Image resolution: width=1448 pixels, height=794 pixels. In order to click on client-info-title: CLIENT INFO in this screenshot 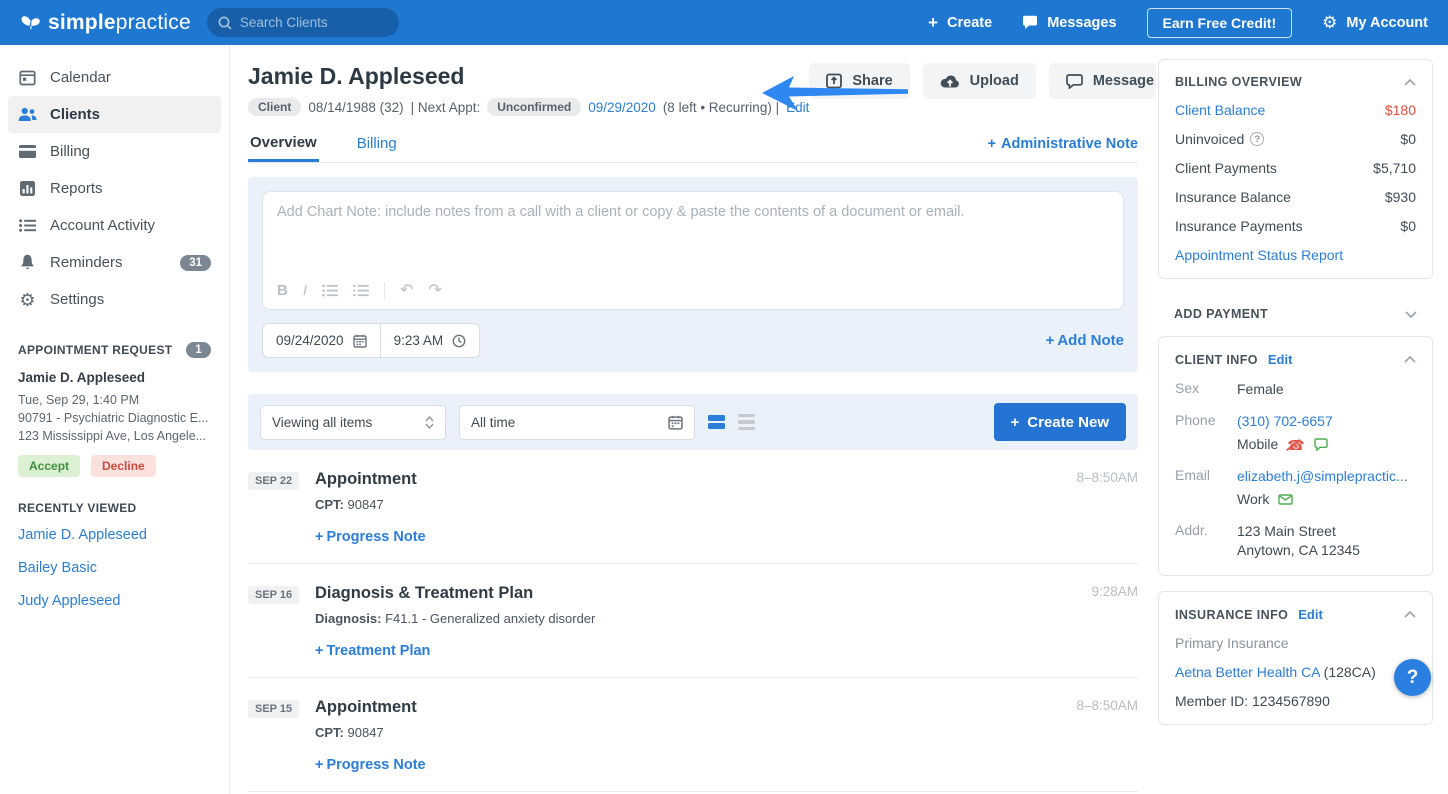, I will do `click(1216, 359)`.